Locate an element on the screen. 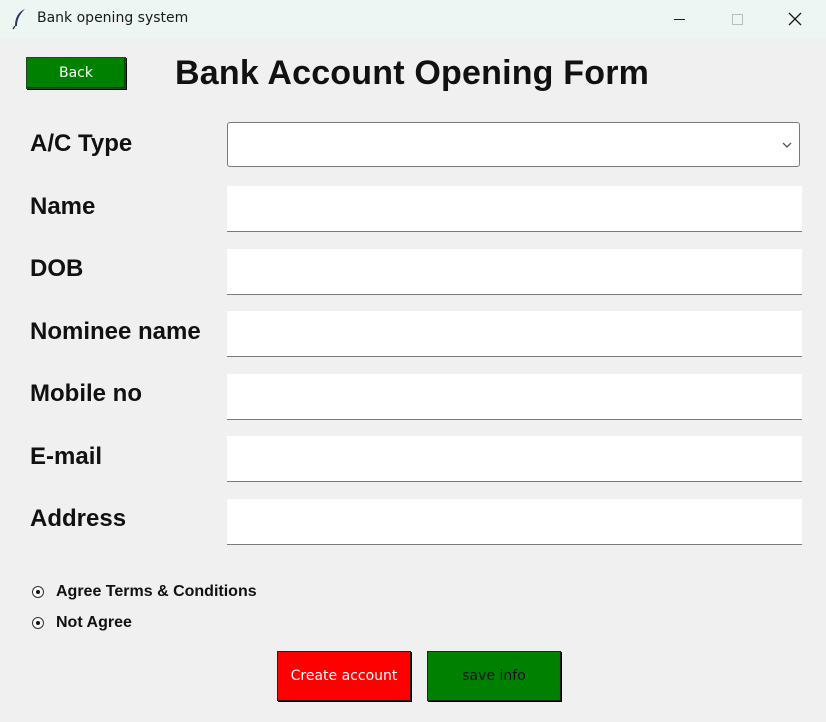 Image resolution: width=826 pixels, height=722 pixels. minimize-button is located at coordinates (679, 19).